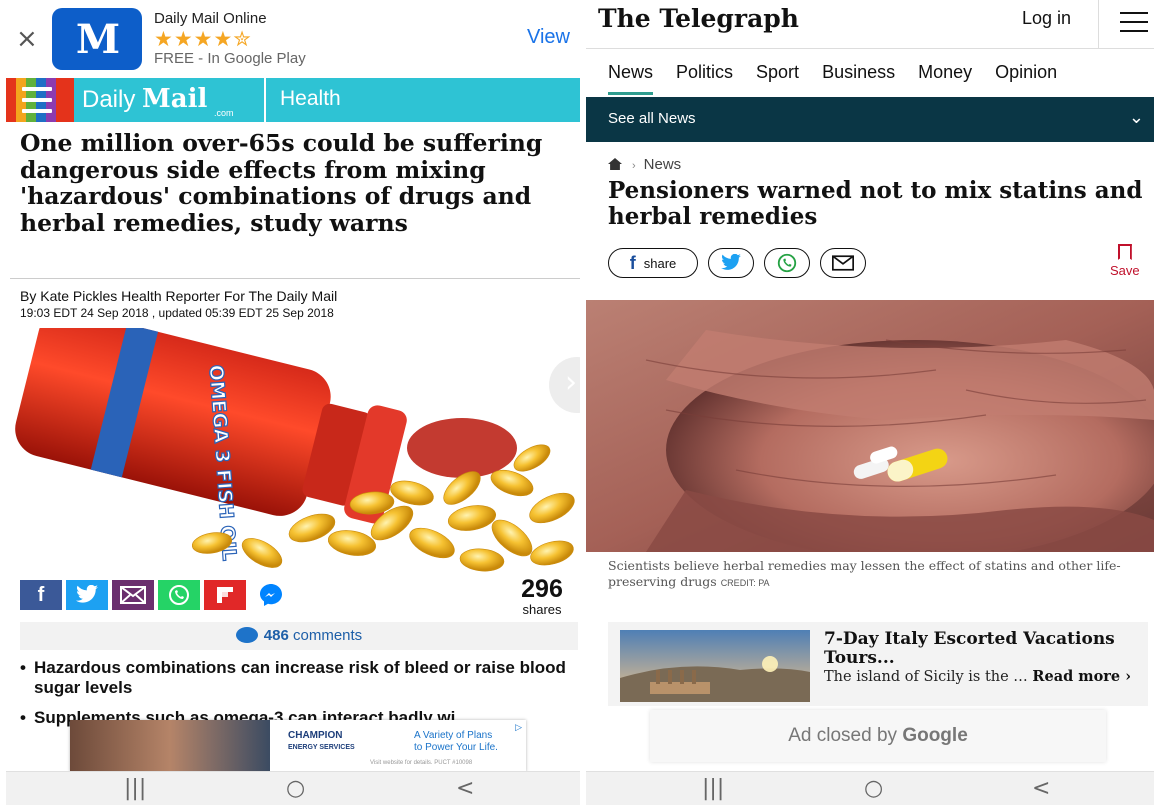  Describe the element at coordinates (1026, 72) in the screenshot. I see `nav-item-opinion: Opinion` at that location.